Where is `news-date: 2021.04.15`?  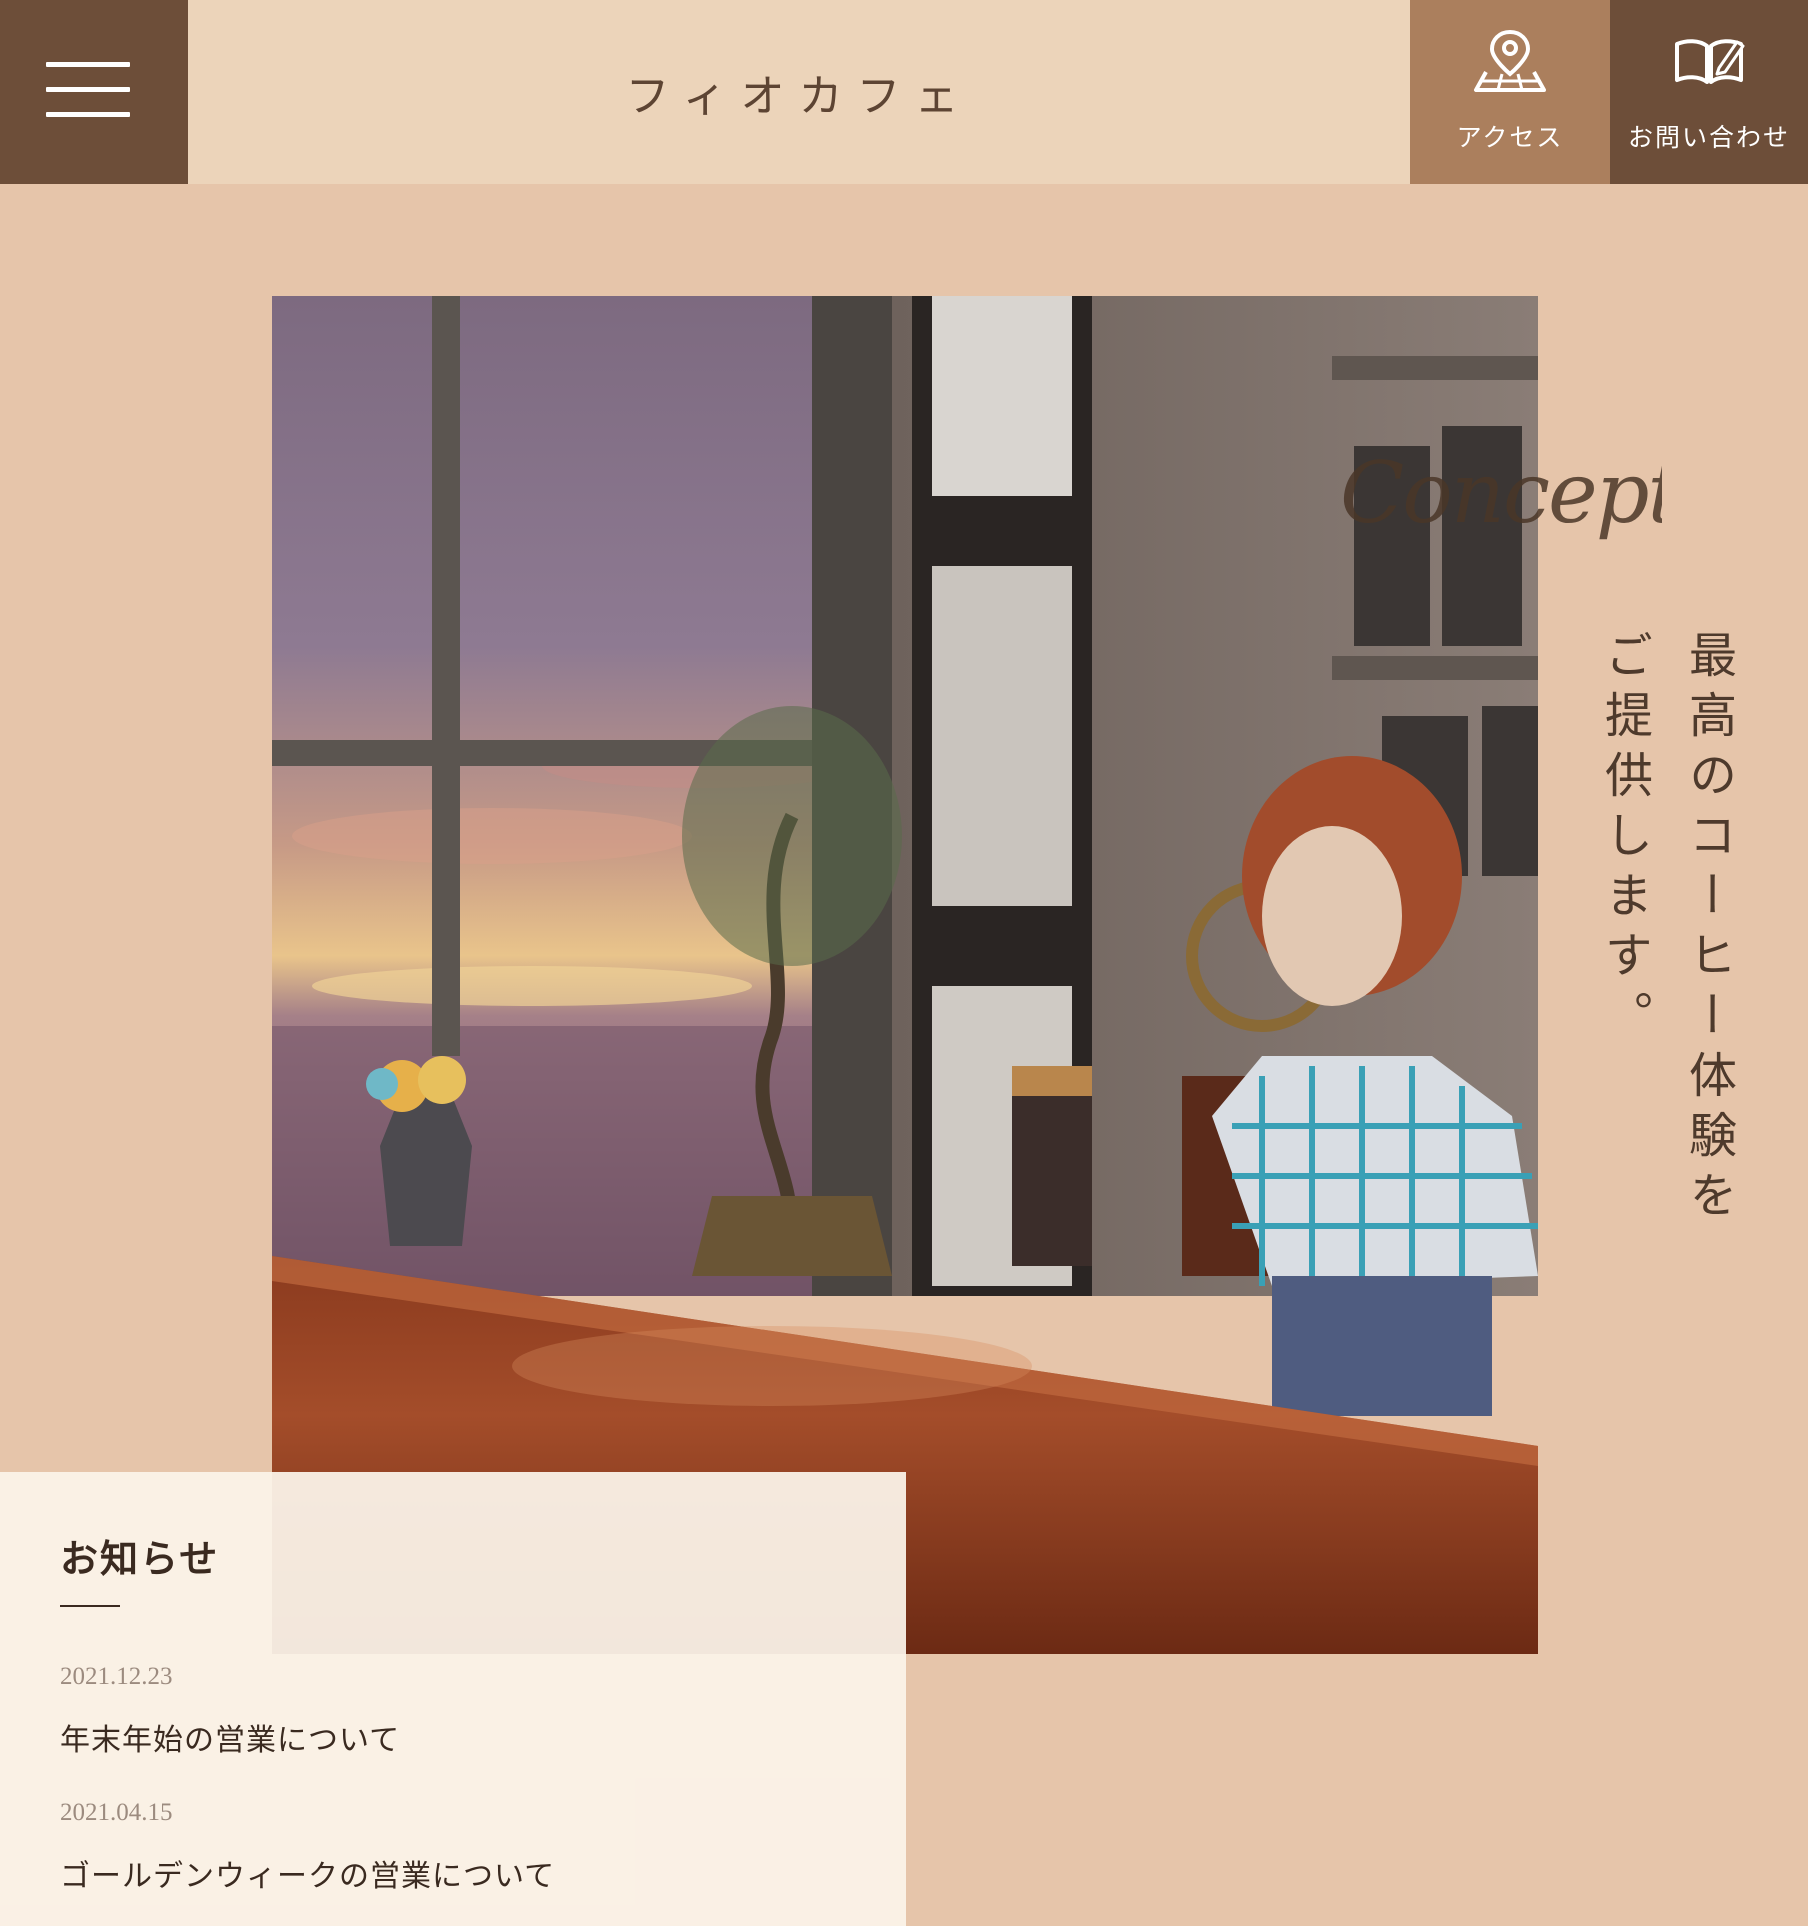
news-date: 2021.04.15 is located at coordinates (116, 1812).